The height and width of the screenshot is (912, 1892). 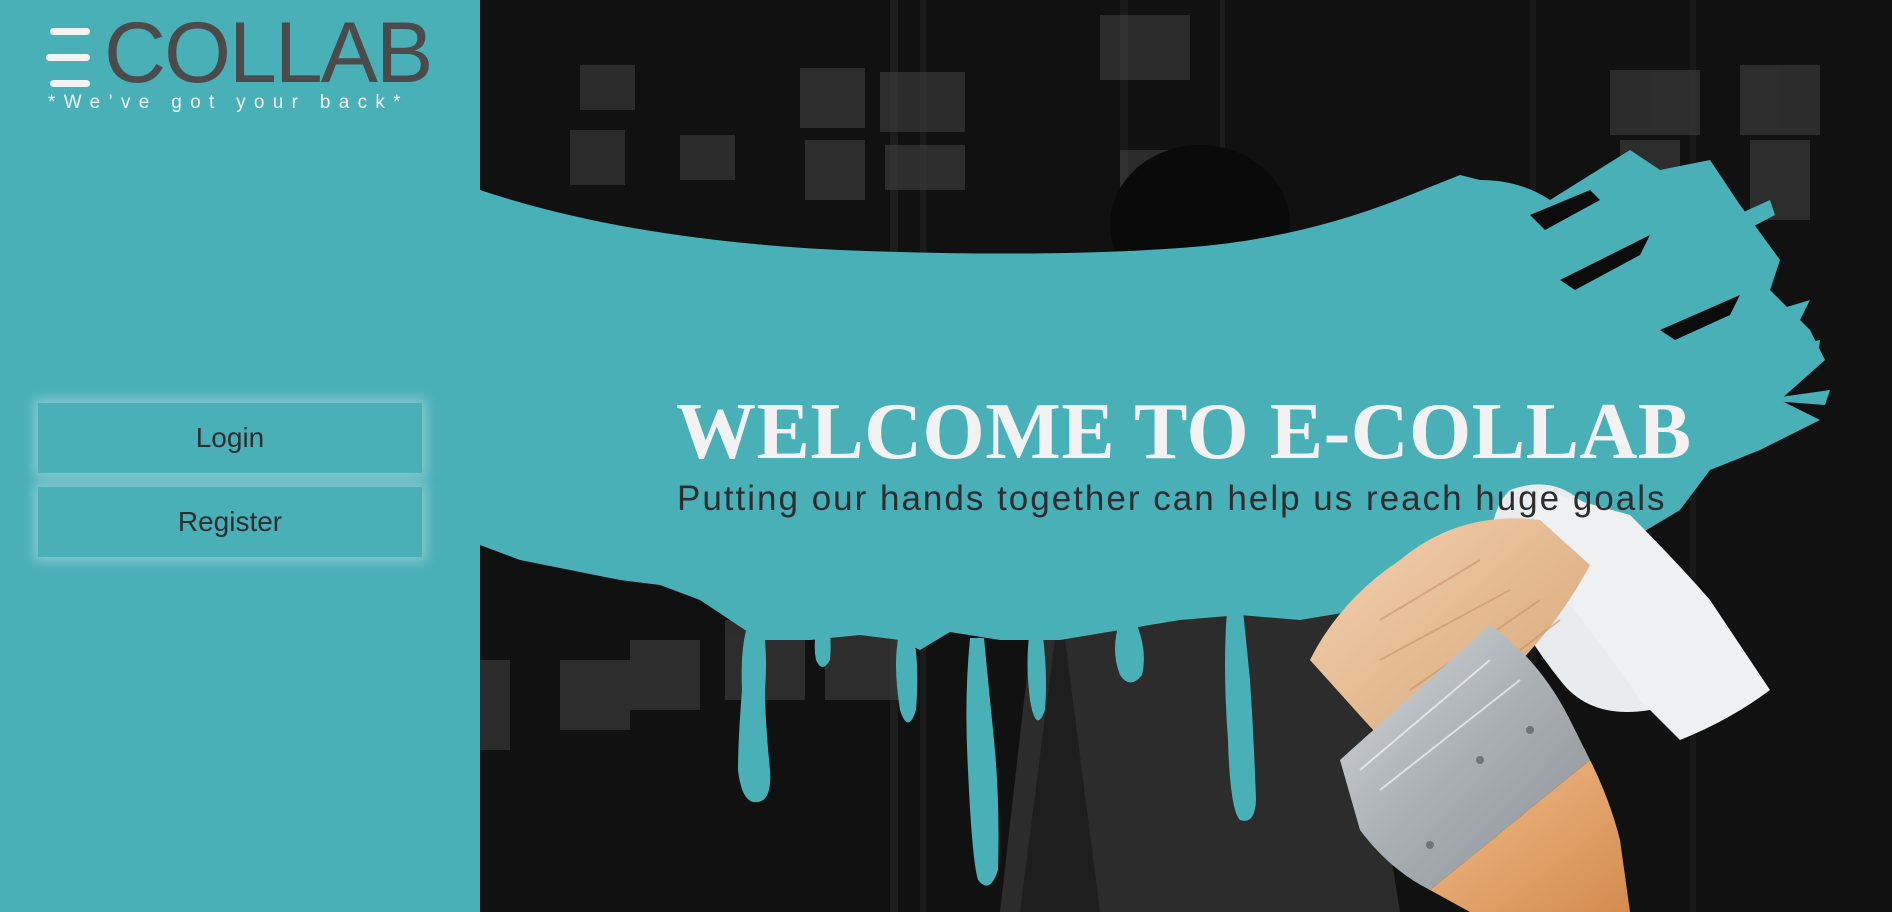 I want to click on logo-mark-icon, so click(x=68, y=56).